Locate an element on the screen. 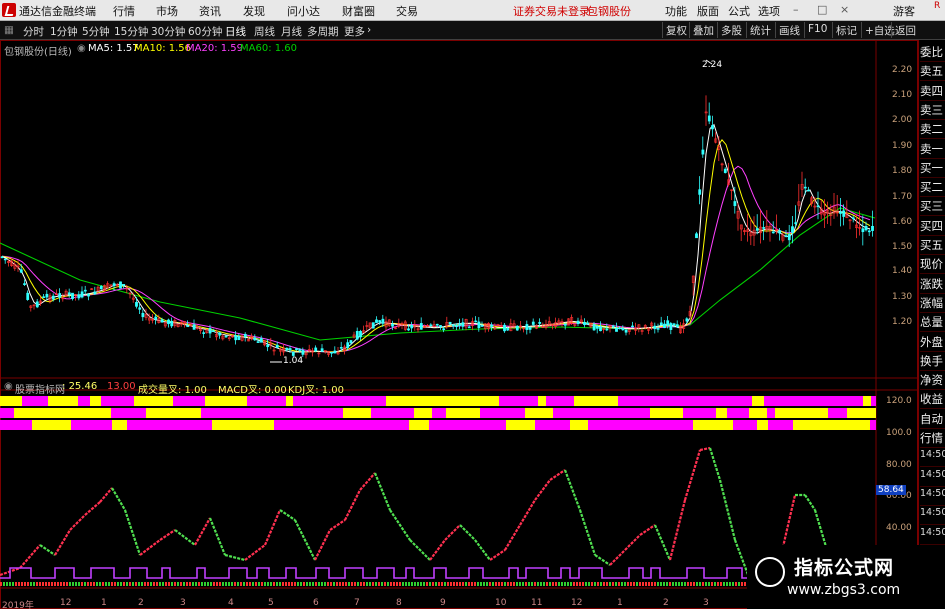  menu-item-options: 选项 is located at coordinates (769, 11).